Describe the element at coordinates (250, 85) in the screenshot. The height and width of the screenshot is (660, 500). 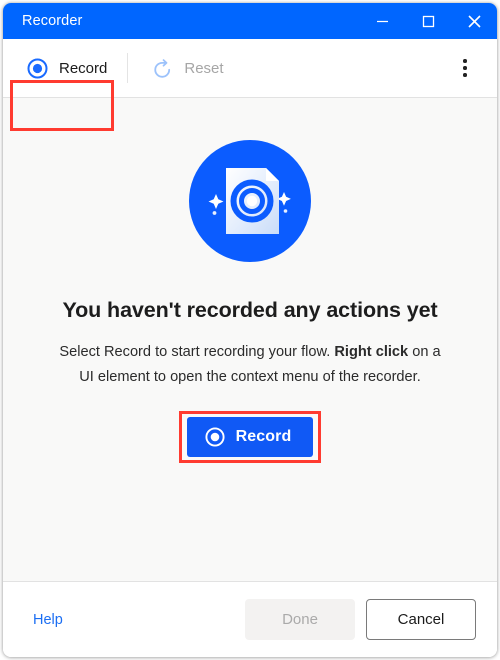
I see `toolbar: Record Reset` at that location.